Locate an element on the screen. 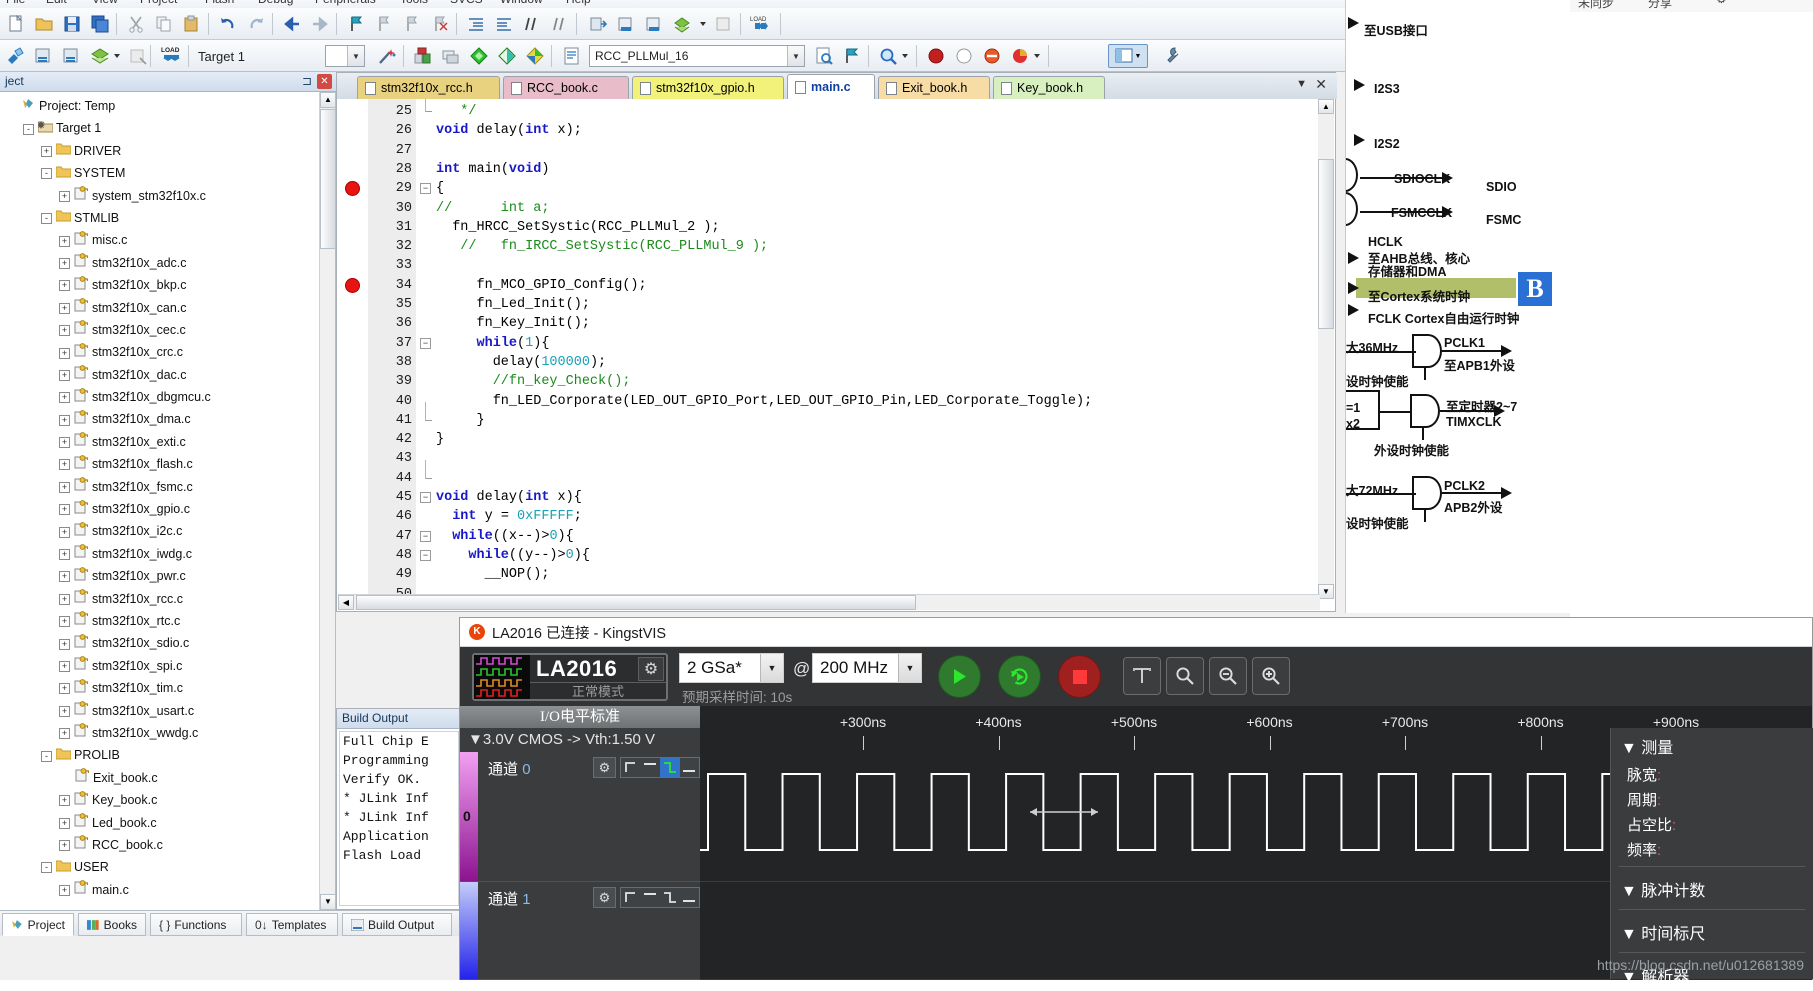 The width and height of the screenshot is (1813, 991). io-level-value: ▼3.0V CMOS -> Vth:1.50 V is located at coordinates (580, 740).